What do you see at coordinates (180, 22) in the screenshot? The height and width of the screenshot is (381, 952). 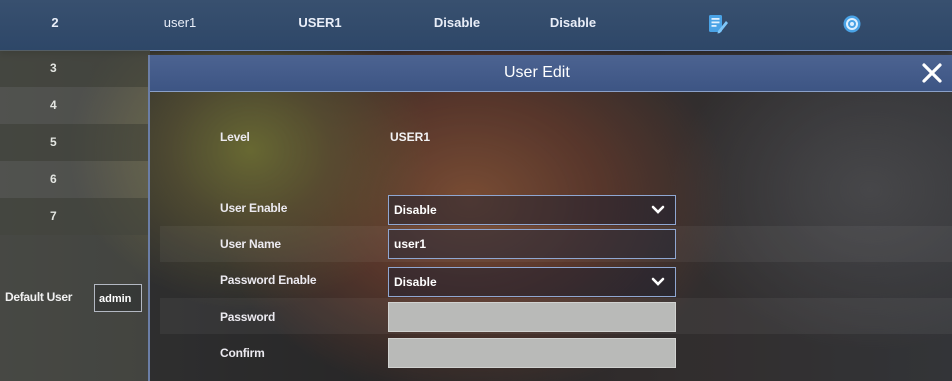 I see `user-row-name: user1` at bounding box center [180, 22].